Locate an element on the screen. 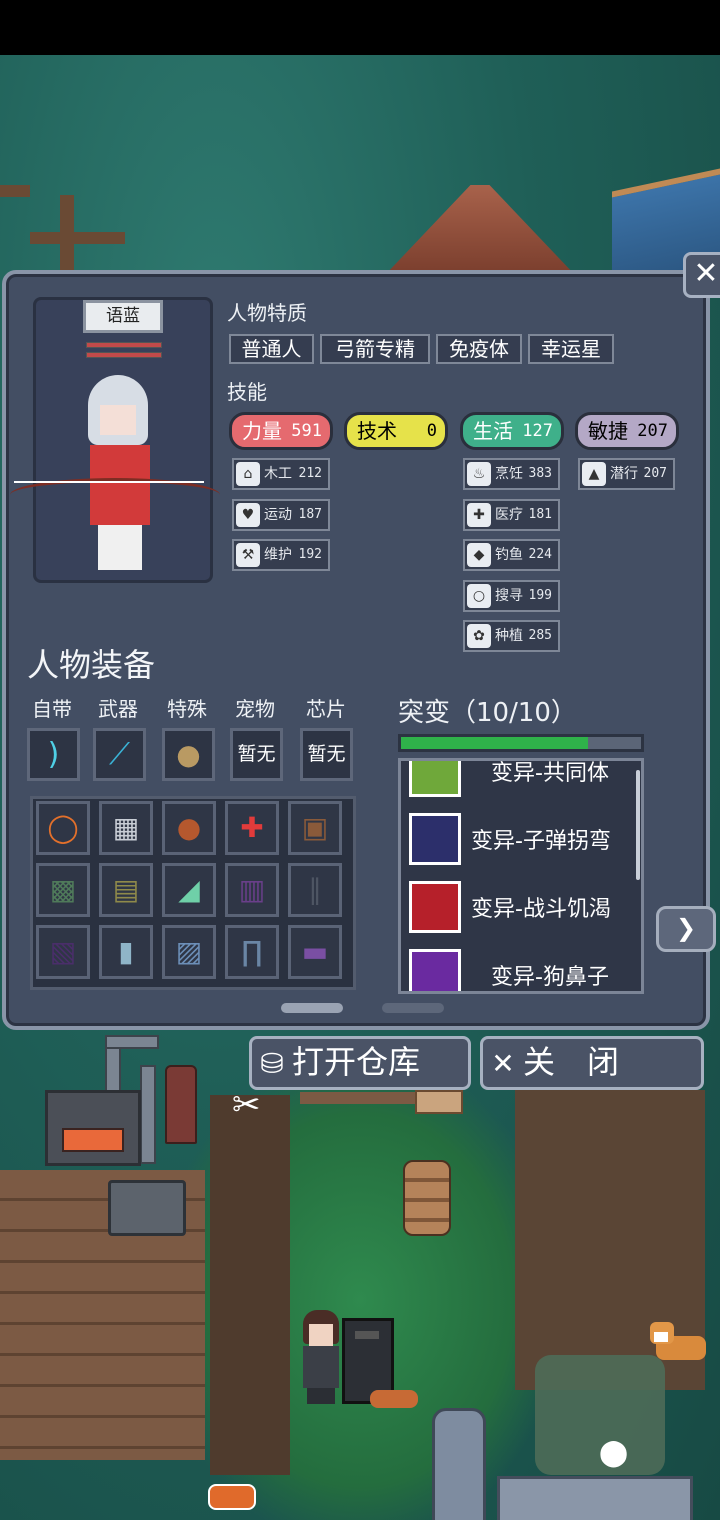 This screenshot has height=1520, width=720. map-pin-icon: ⬤ is located at coordinates (613, 1453).